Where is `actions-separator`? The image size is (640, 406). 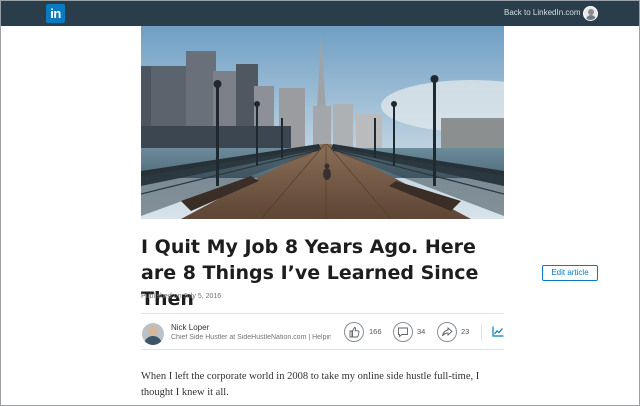
actions-separator is located at coordinates (481, 332).